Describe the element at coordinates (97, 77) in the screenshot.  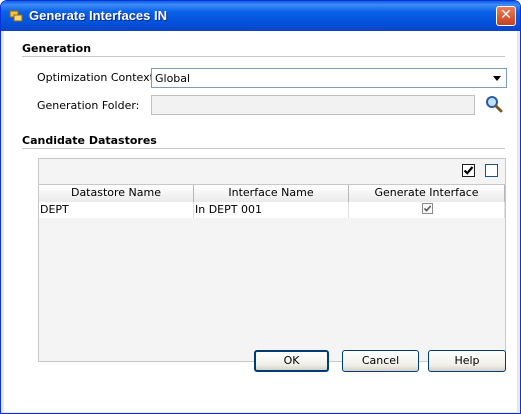
I see `optimization-context-label: Optimization Context:` at that location.